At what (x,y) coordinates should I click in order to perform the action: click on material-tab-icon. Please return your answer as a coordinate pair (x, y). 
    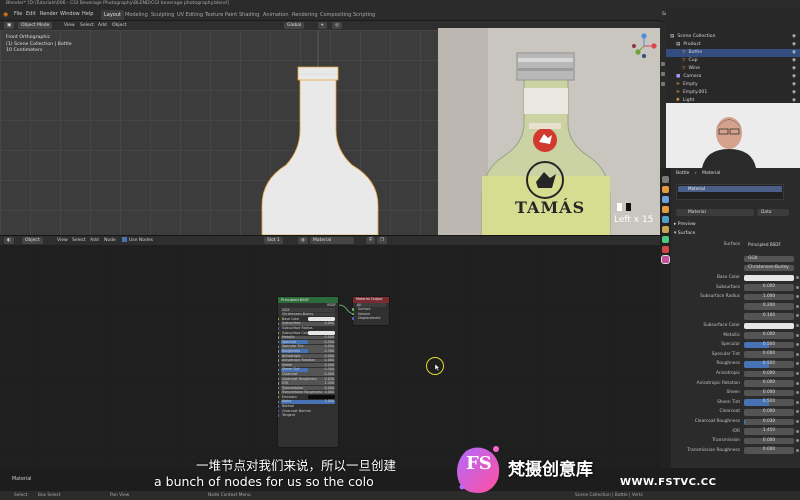
    Looking at the image, I should click on (665, 259).